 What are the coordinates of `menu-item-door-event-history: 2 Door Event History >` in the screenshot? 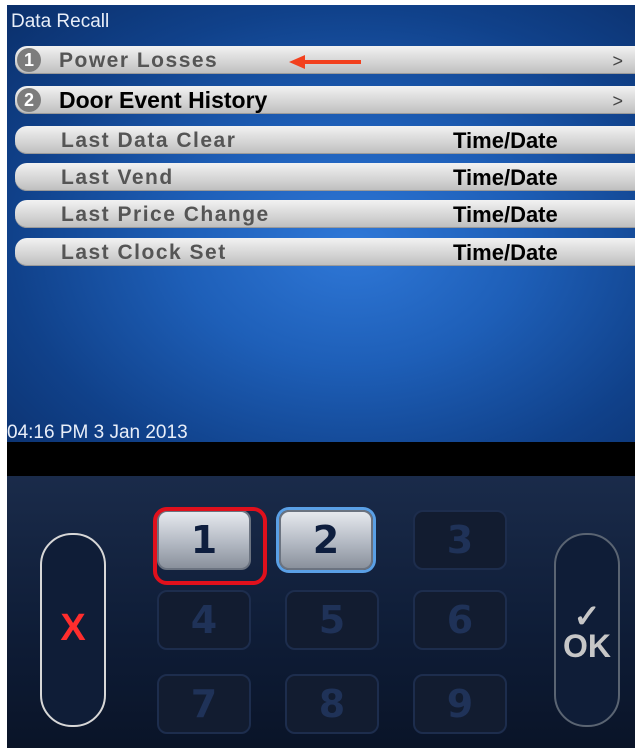 It's located at (325, 100).